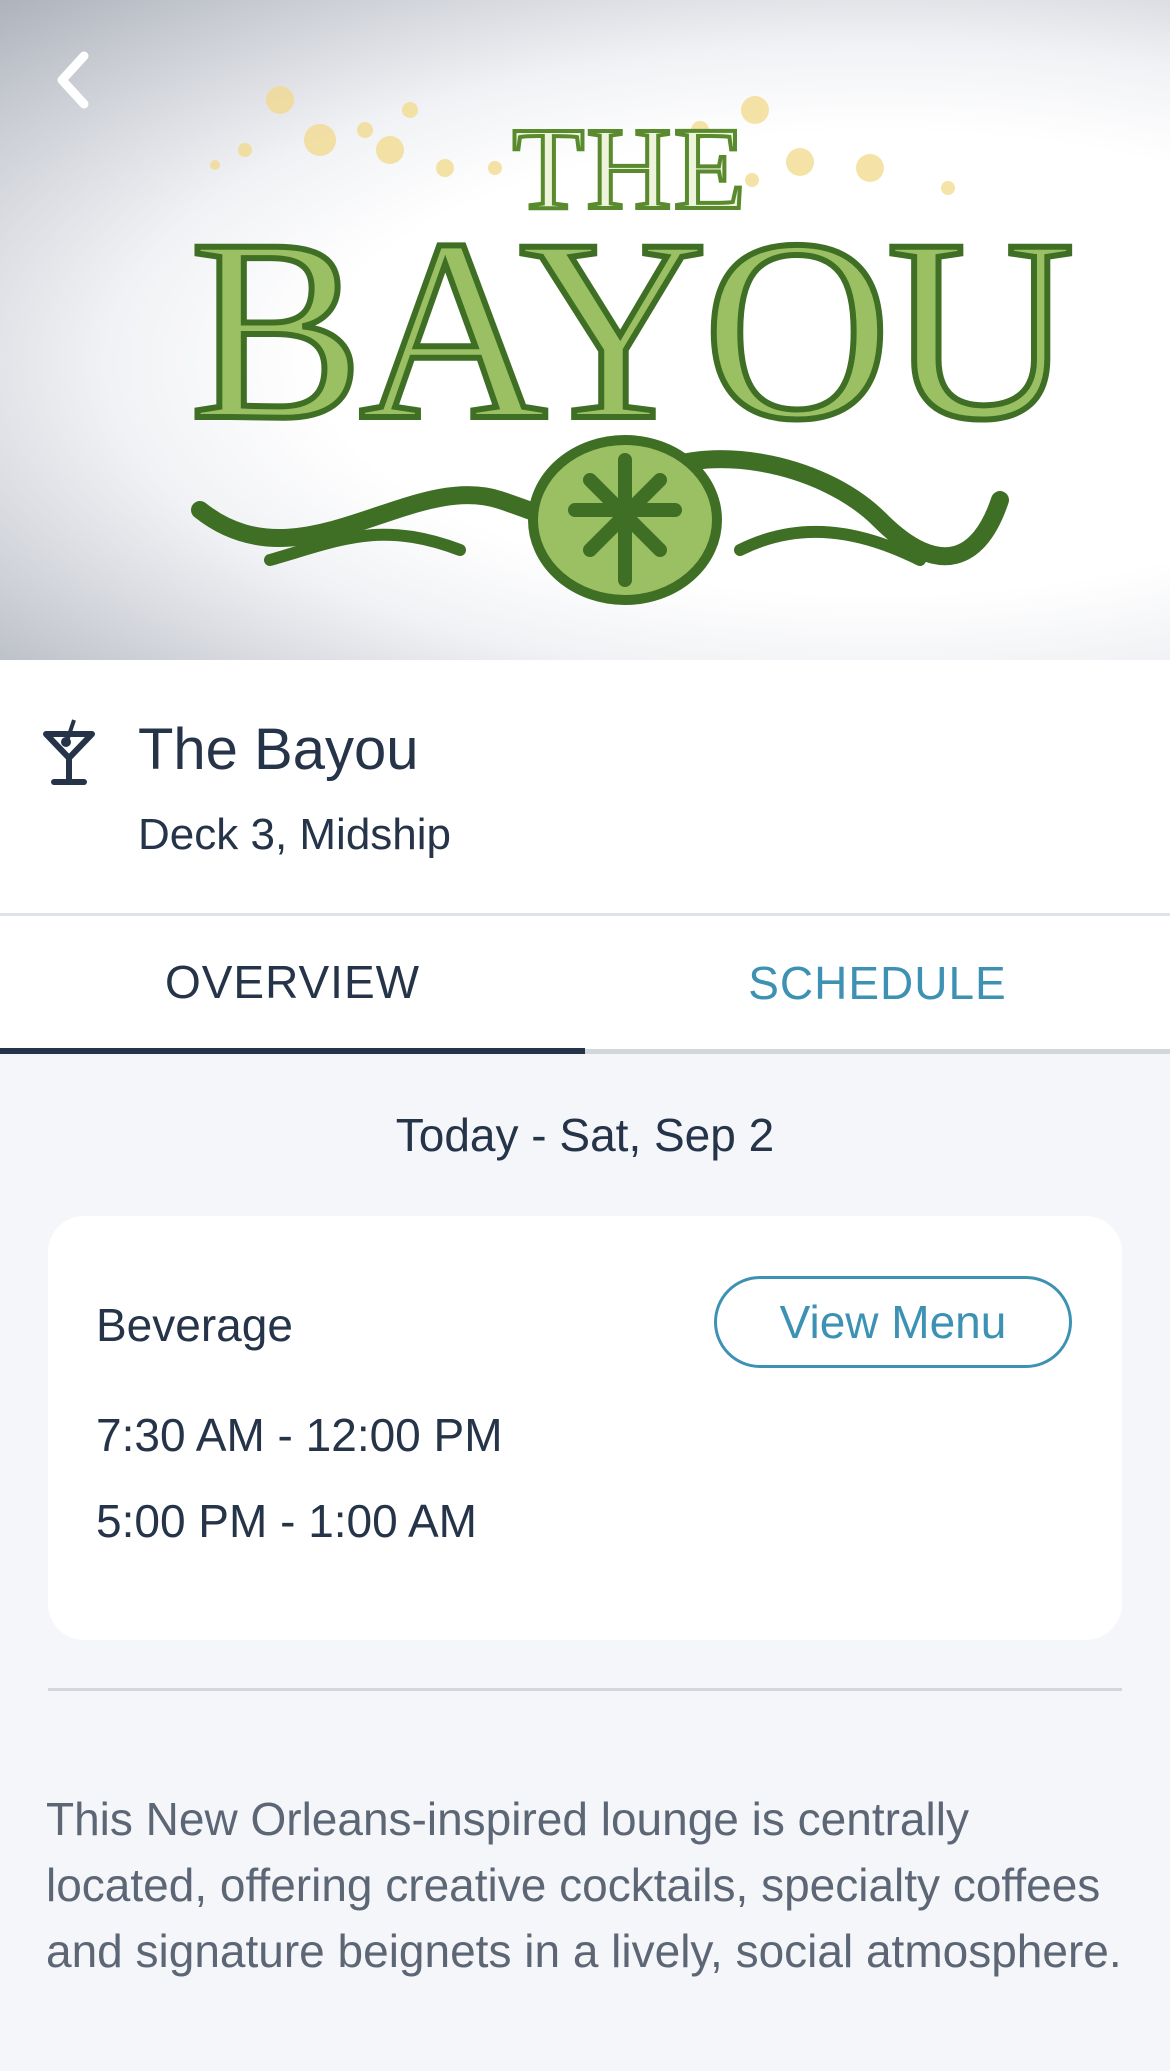 The height and width of the screenshot is (2071, 1170). Describe the element at coordinates (585, 787) in the screenshot. I see `venue-header: The Bayou Deck 3, Midship` at that location.